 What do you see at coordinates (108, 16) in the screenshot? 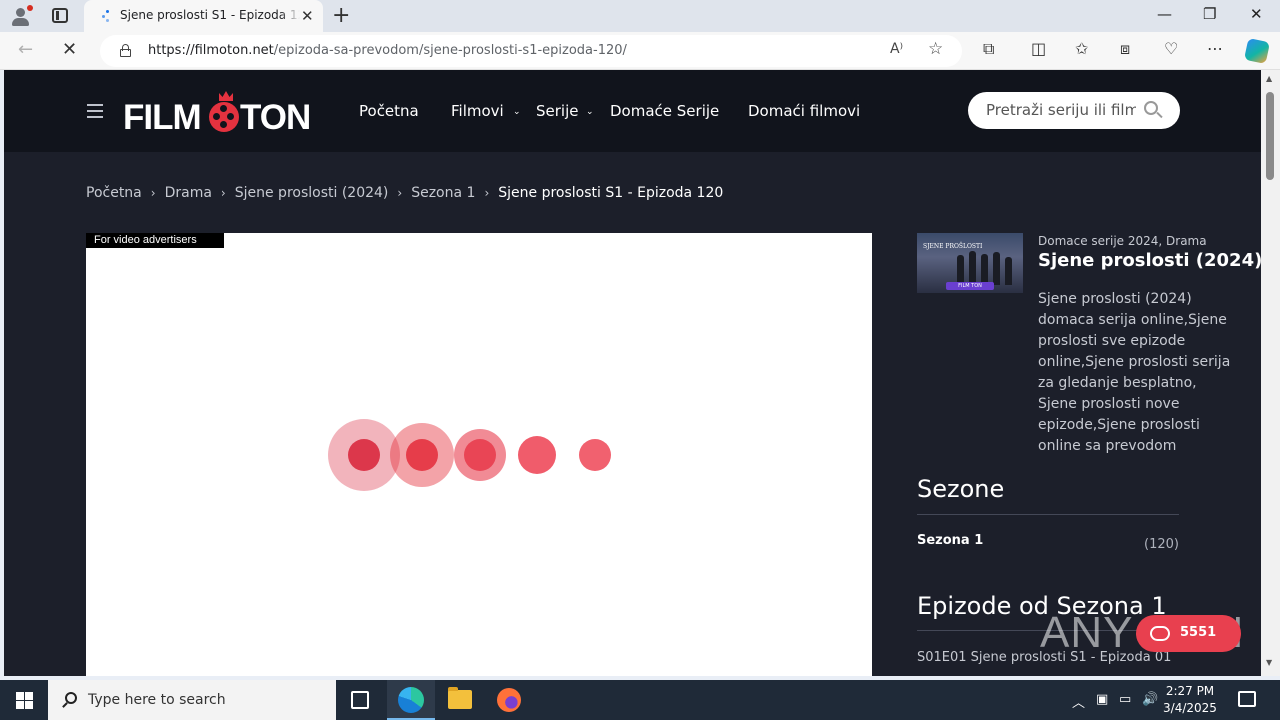
I see `loading-icon` at bounding box center [108, 16].